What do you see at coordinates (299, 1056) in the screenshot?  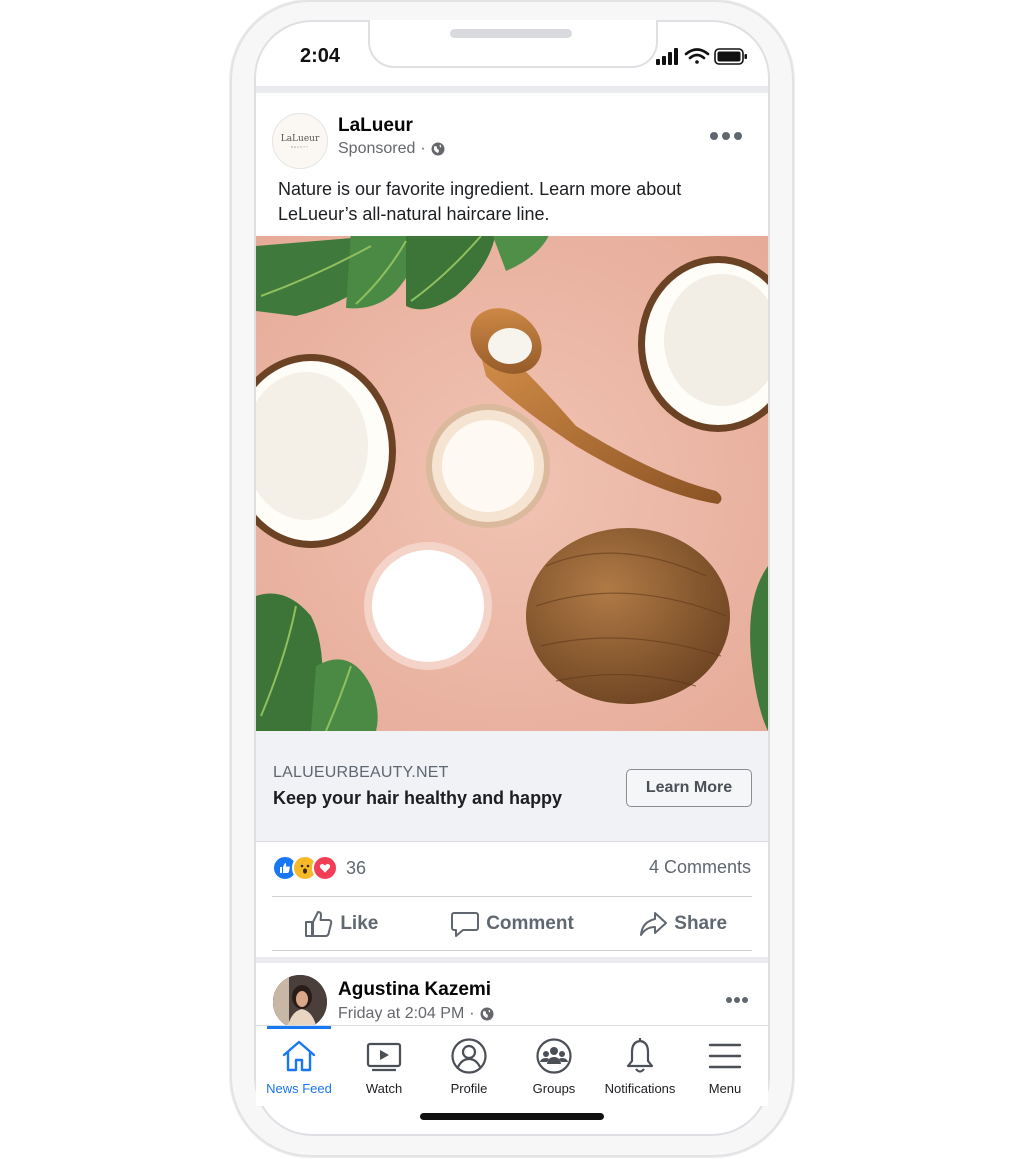 I see `home-icon` at bounding box center [299, 1056].